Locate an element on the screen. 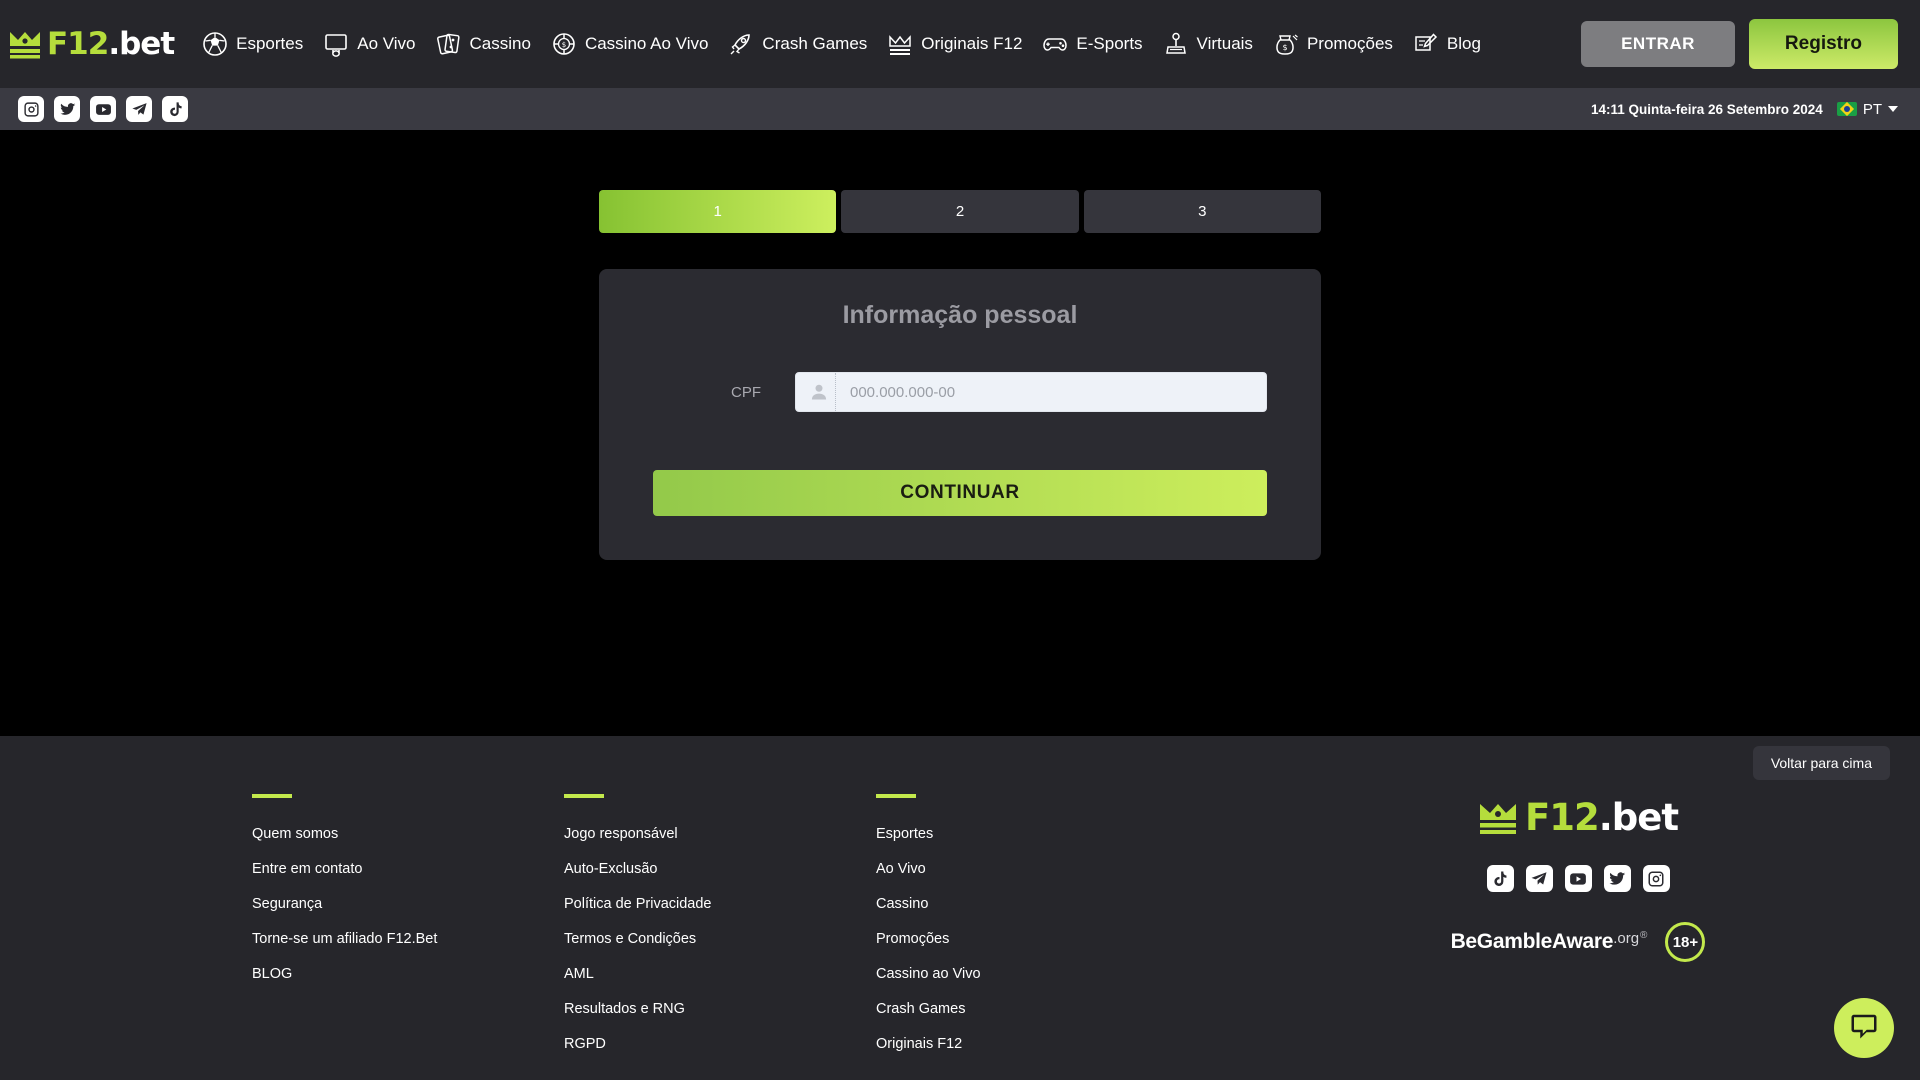 The height and width of the screenshot is (1080, 1920). nav-item-ao-vivo: Ao Vivo is located at coordinates (369, 44).